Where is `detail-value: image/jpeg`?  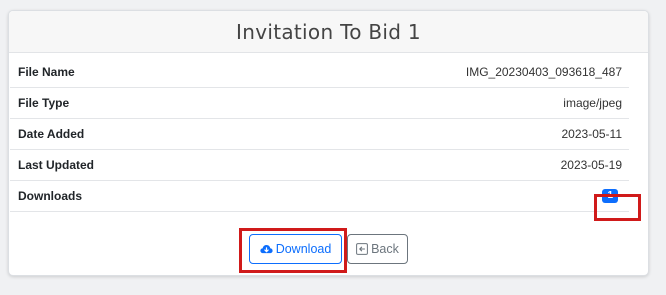 detail-value: image/jpeg is located at coordinates (592, 103).